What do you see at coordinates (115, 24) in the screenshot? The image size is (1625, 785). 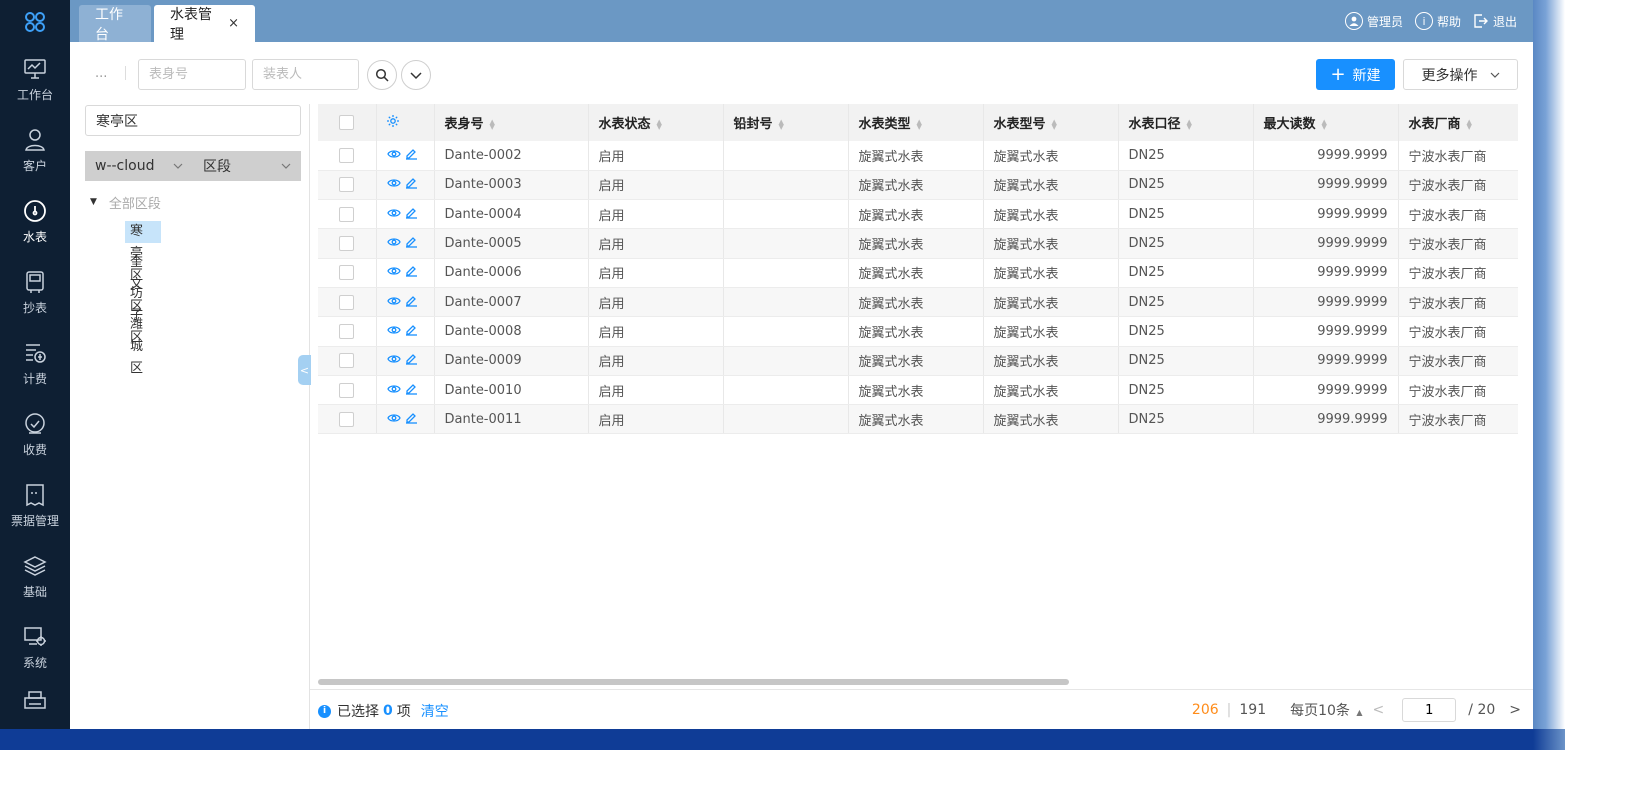 I see `tab-workbench: 工作台` at bounding box center [115, 24].